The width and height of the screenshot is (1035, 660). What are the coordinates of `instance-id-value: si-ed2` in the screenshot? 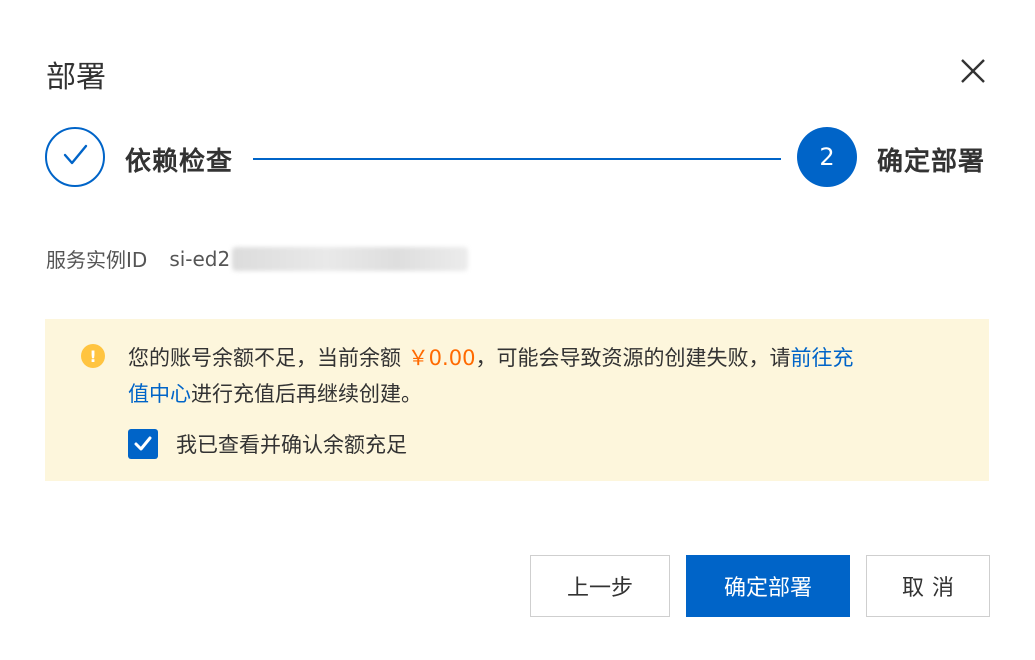 It's located at (200, 258).